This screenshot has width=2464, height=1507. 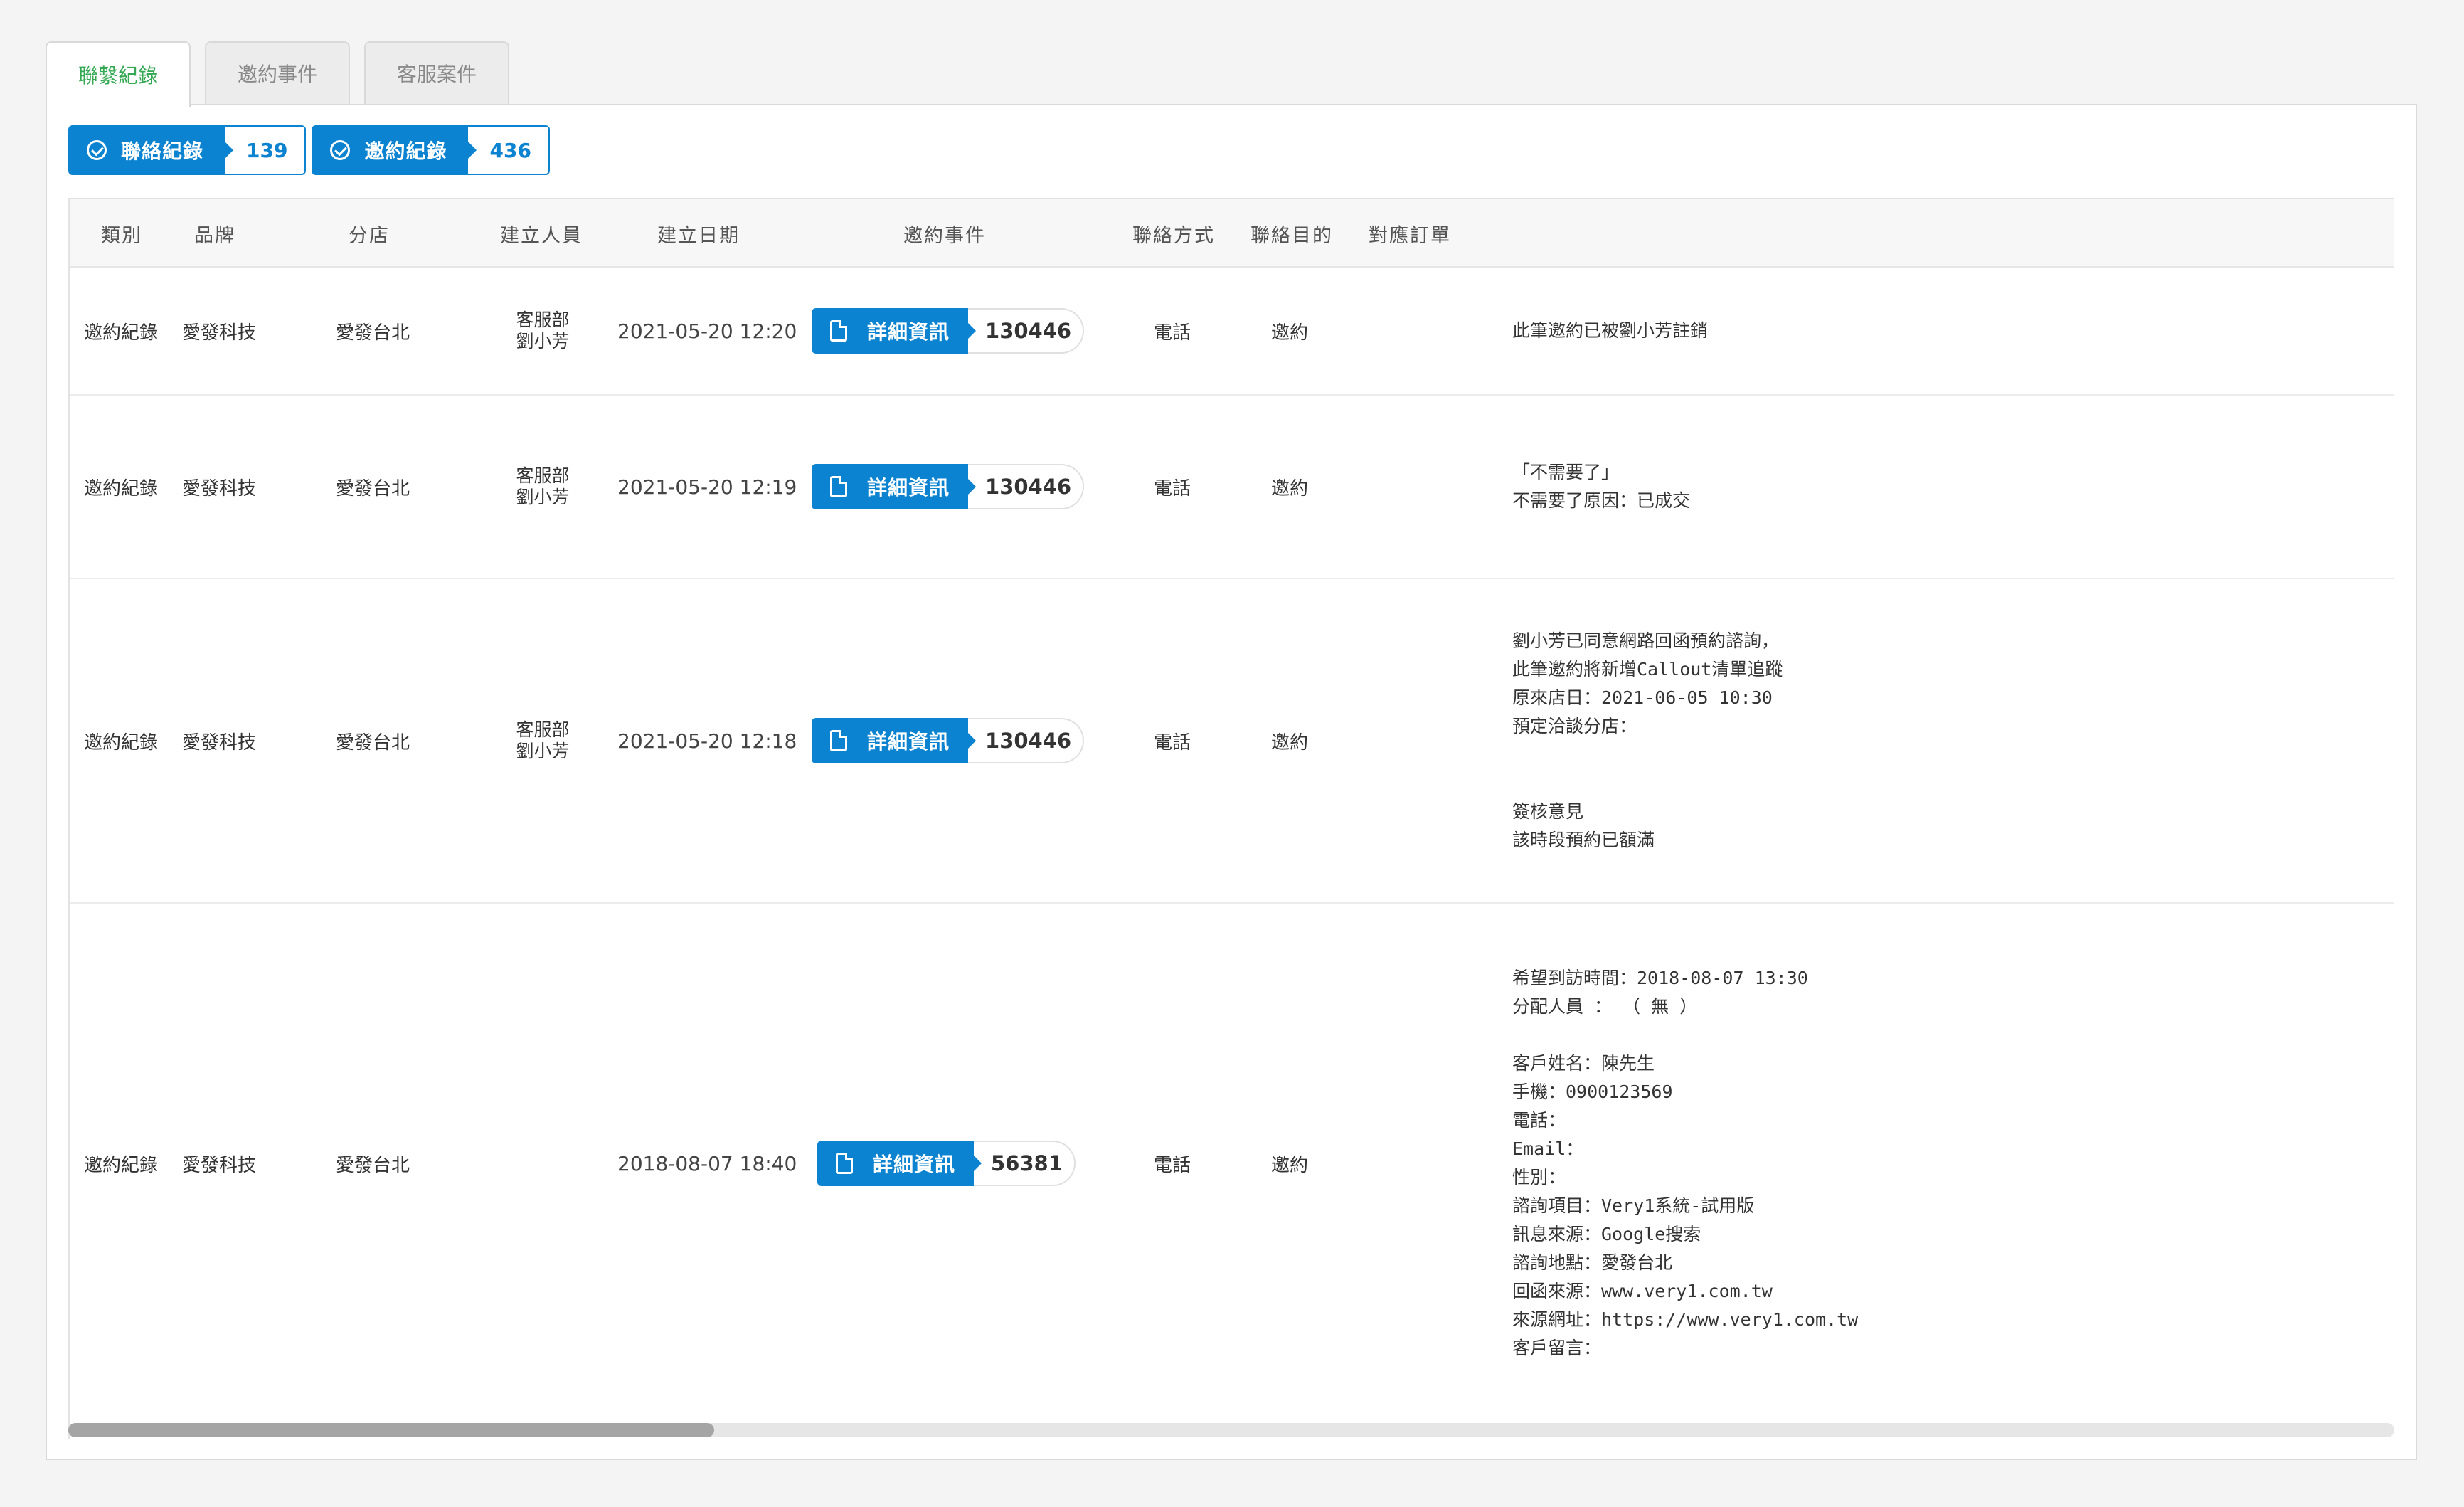 What do you see at coordinates (1291, 235) in the screenshot?
I see `header-contact-purpose: 聯絡目的` at bounding box center [1291, 235].